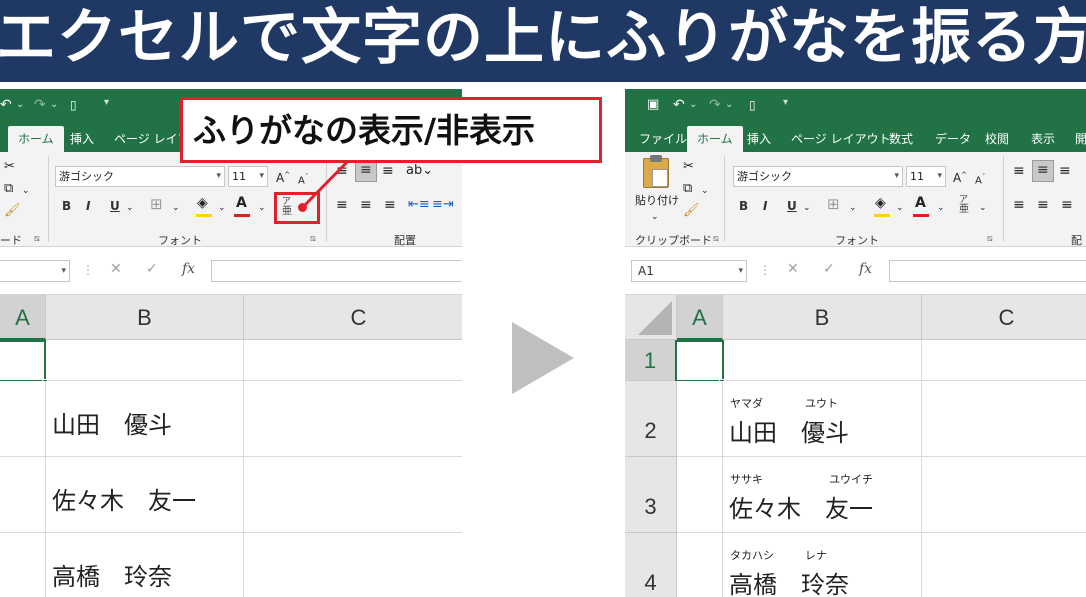 Image resolution: width=1086 pixels, height=597 pixels. What do you see at coordinates (953, 140) in the screenshot?
I see `tab-data: データ` at bounding box center [953, 140].